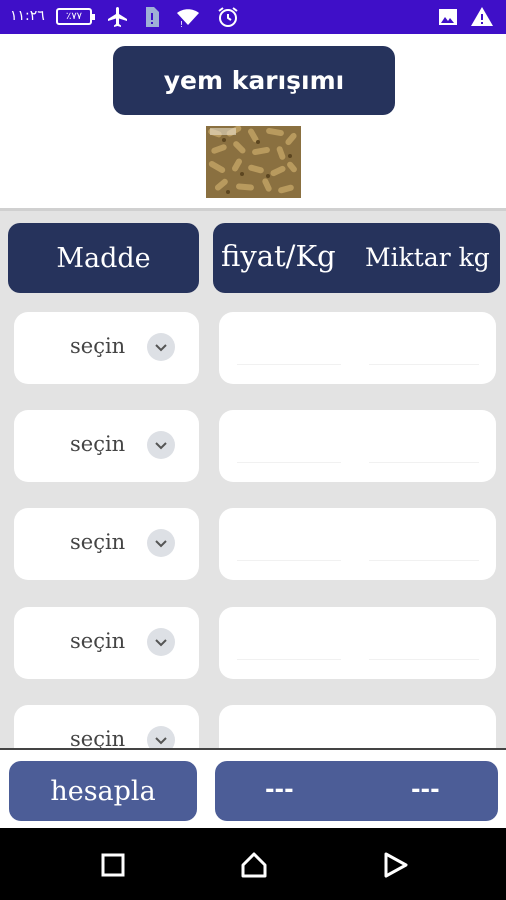 This screenshot has width=506, height=900. What do you see at coordinates (27, 16) in the screenshot?
I see `status-time: ١١:٢٦` at bounding box center [27, 16].